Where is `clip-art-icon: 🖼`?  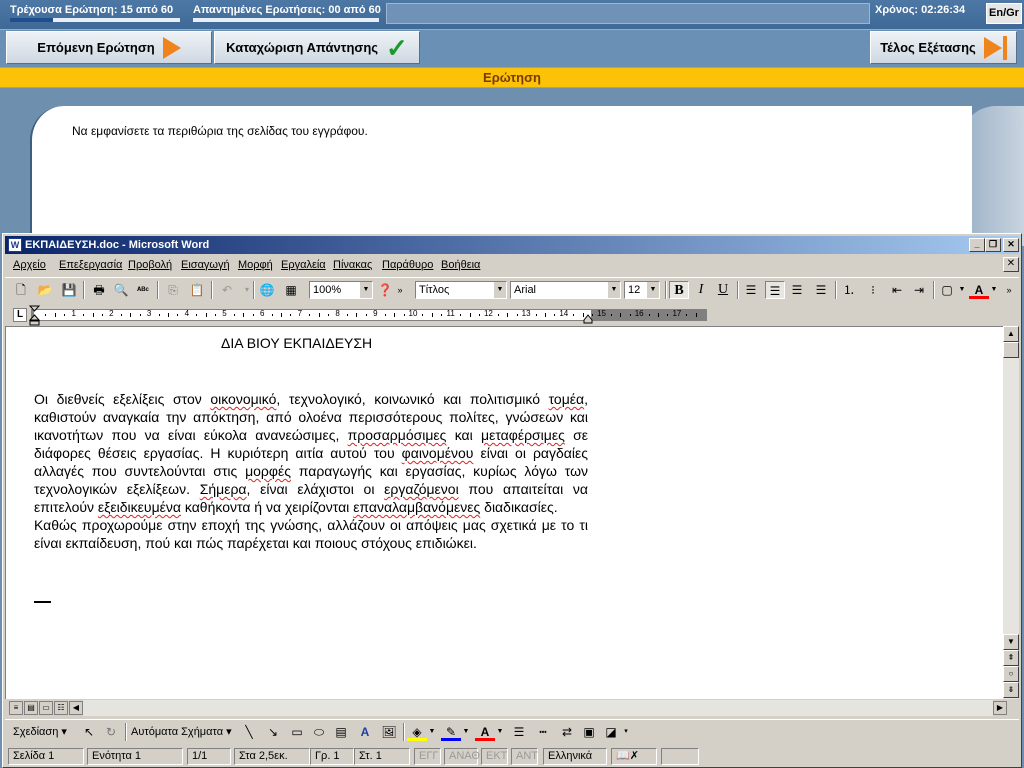
clip-art-icon: 🖼 is located at coordinates (389, 732).